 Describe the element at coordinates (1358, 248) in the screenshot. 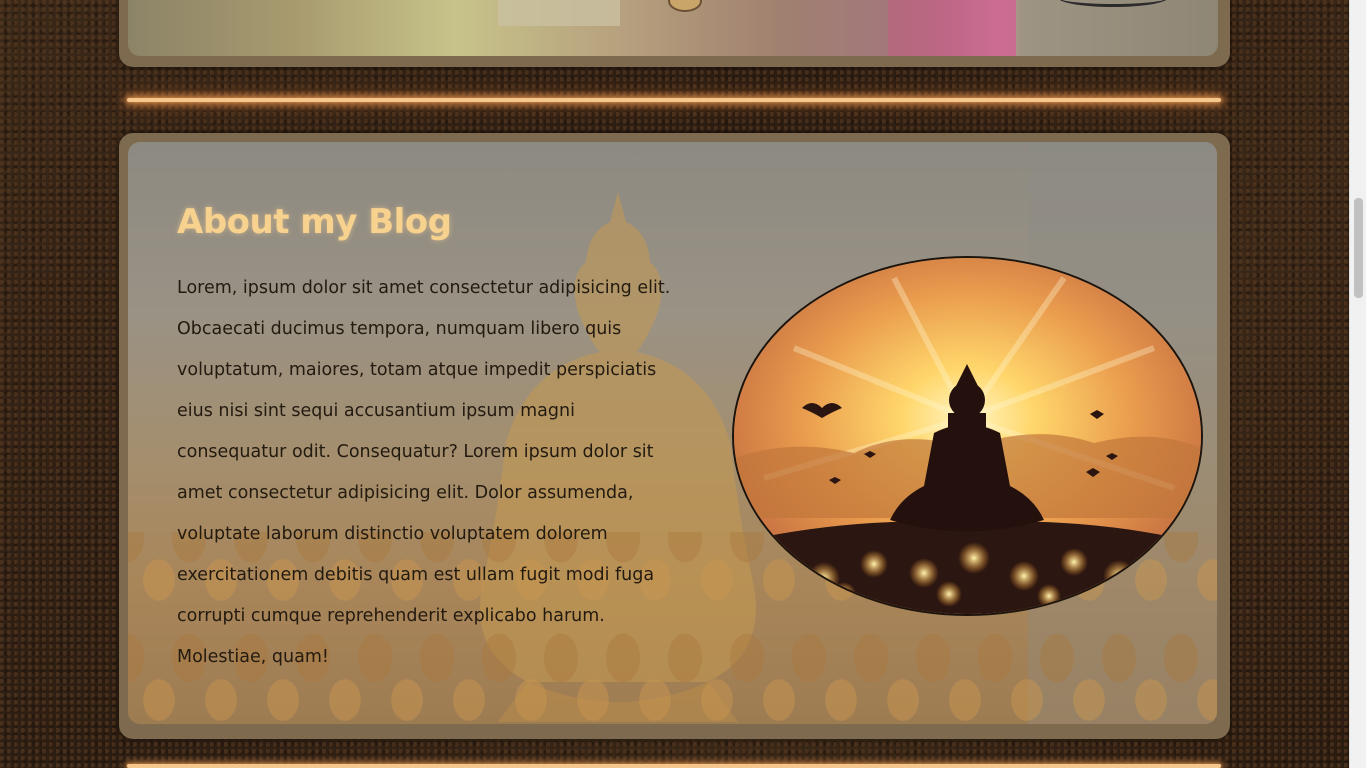

I see `scrollbar-thumb` at that location.